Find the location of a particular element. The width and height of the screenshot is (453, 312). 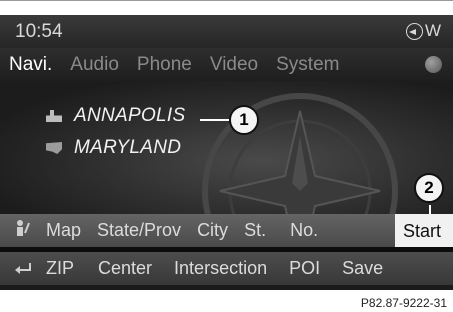

callout-1-leader is located at coordinates (215, 120).